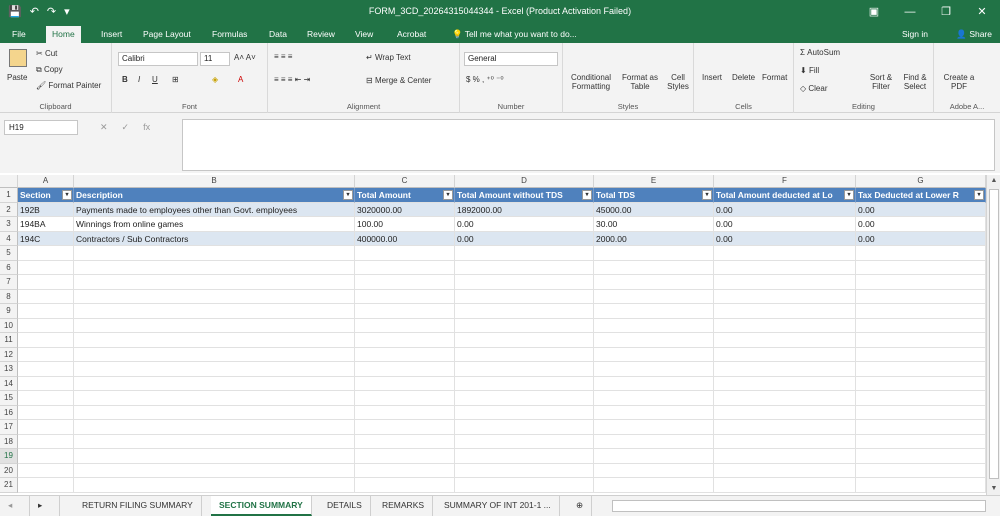  I want to click on tab-formulas: Formulas, so click(229, 34).